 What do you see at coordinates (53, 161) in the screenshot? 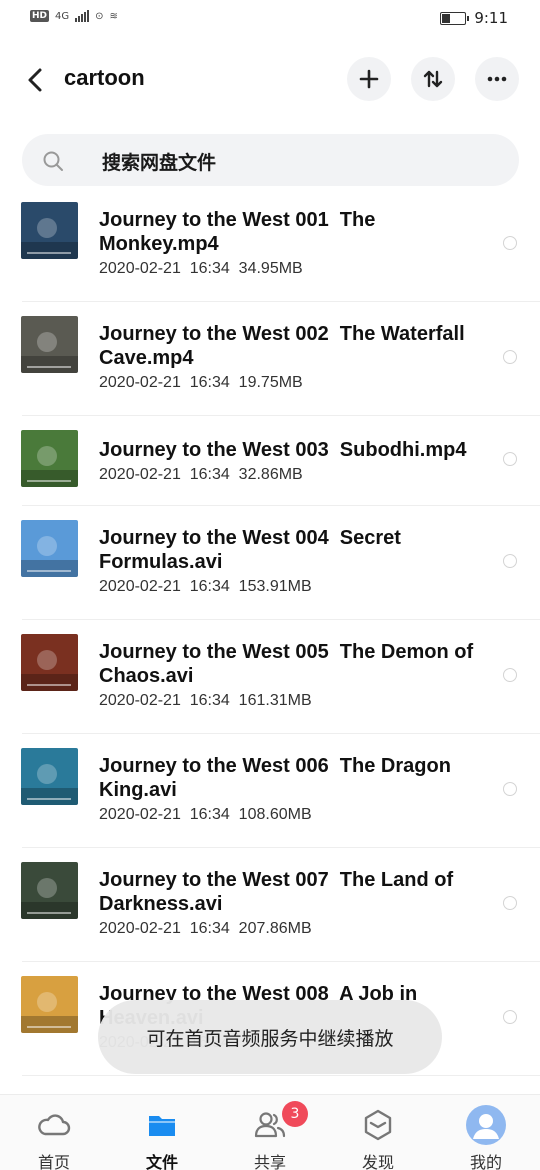
I see `search-icon` at bounding box center [53, 161].